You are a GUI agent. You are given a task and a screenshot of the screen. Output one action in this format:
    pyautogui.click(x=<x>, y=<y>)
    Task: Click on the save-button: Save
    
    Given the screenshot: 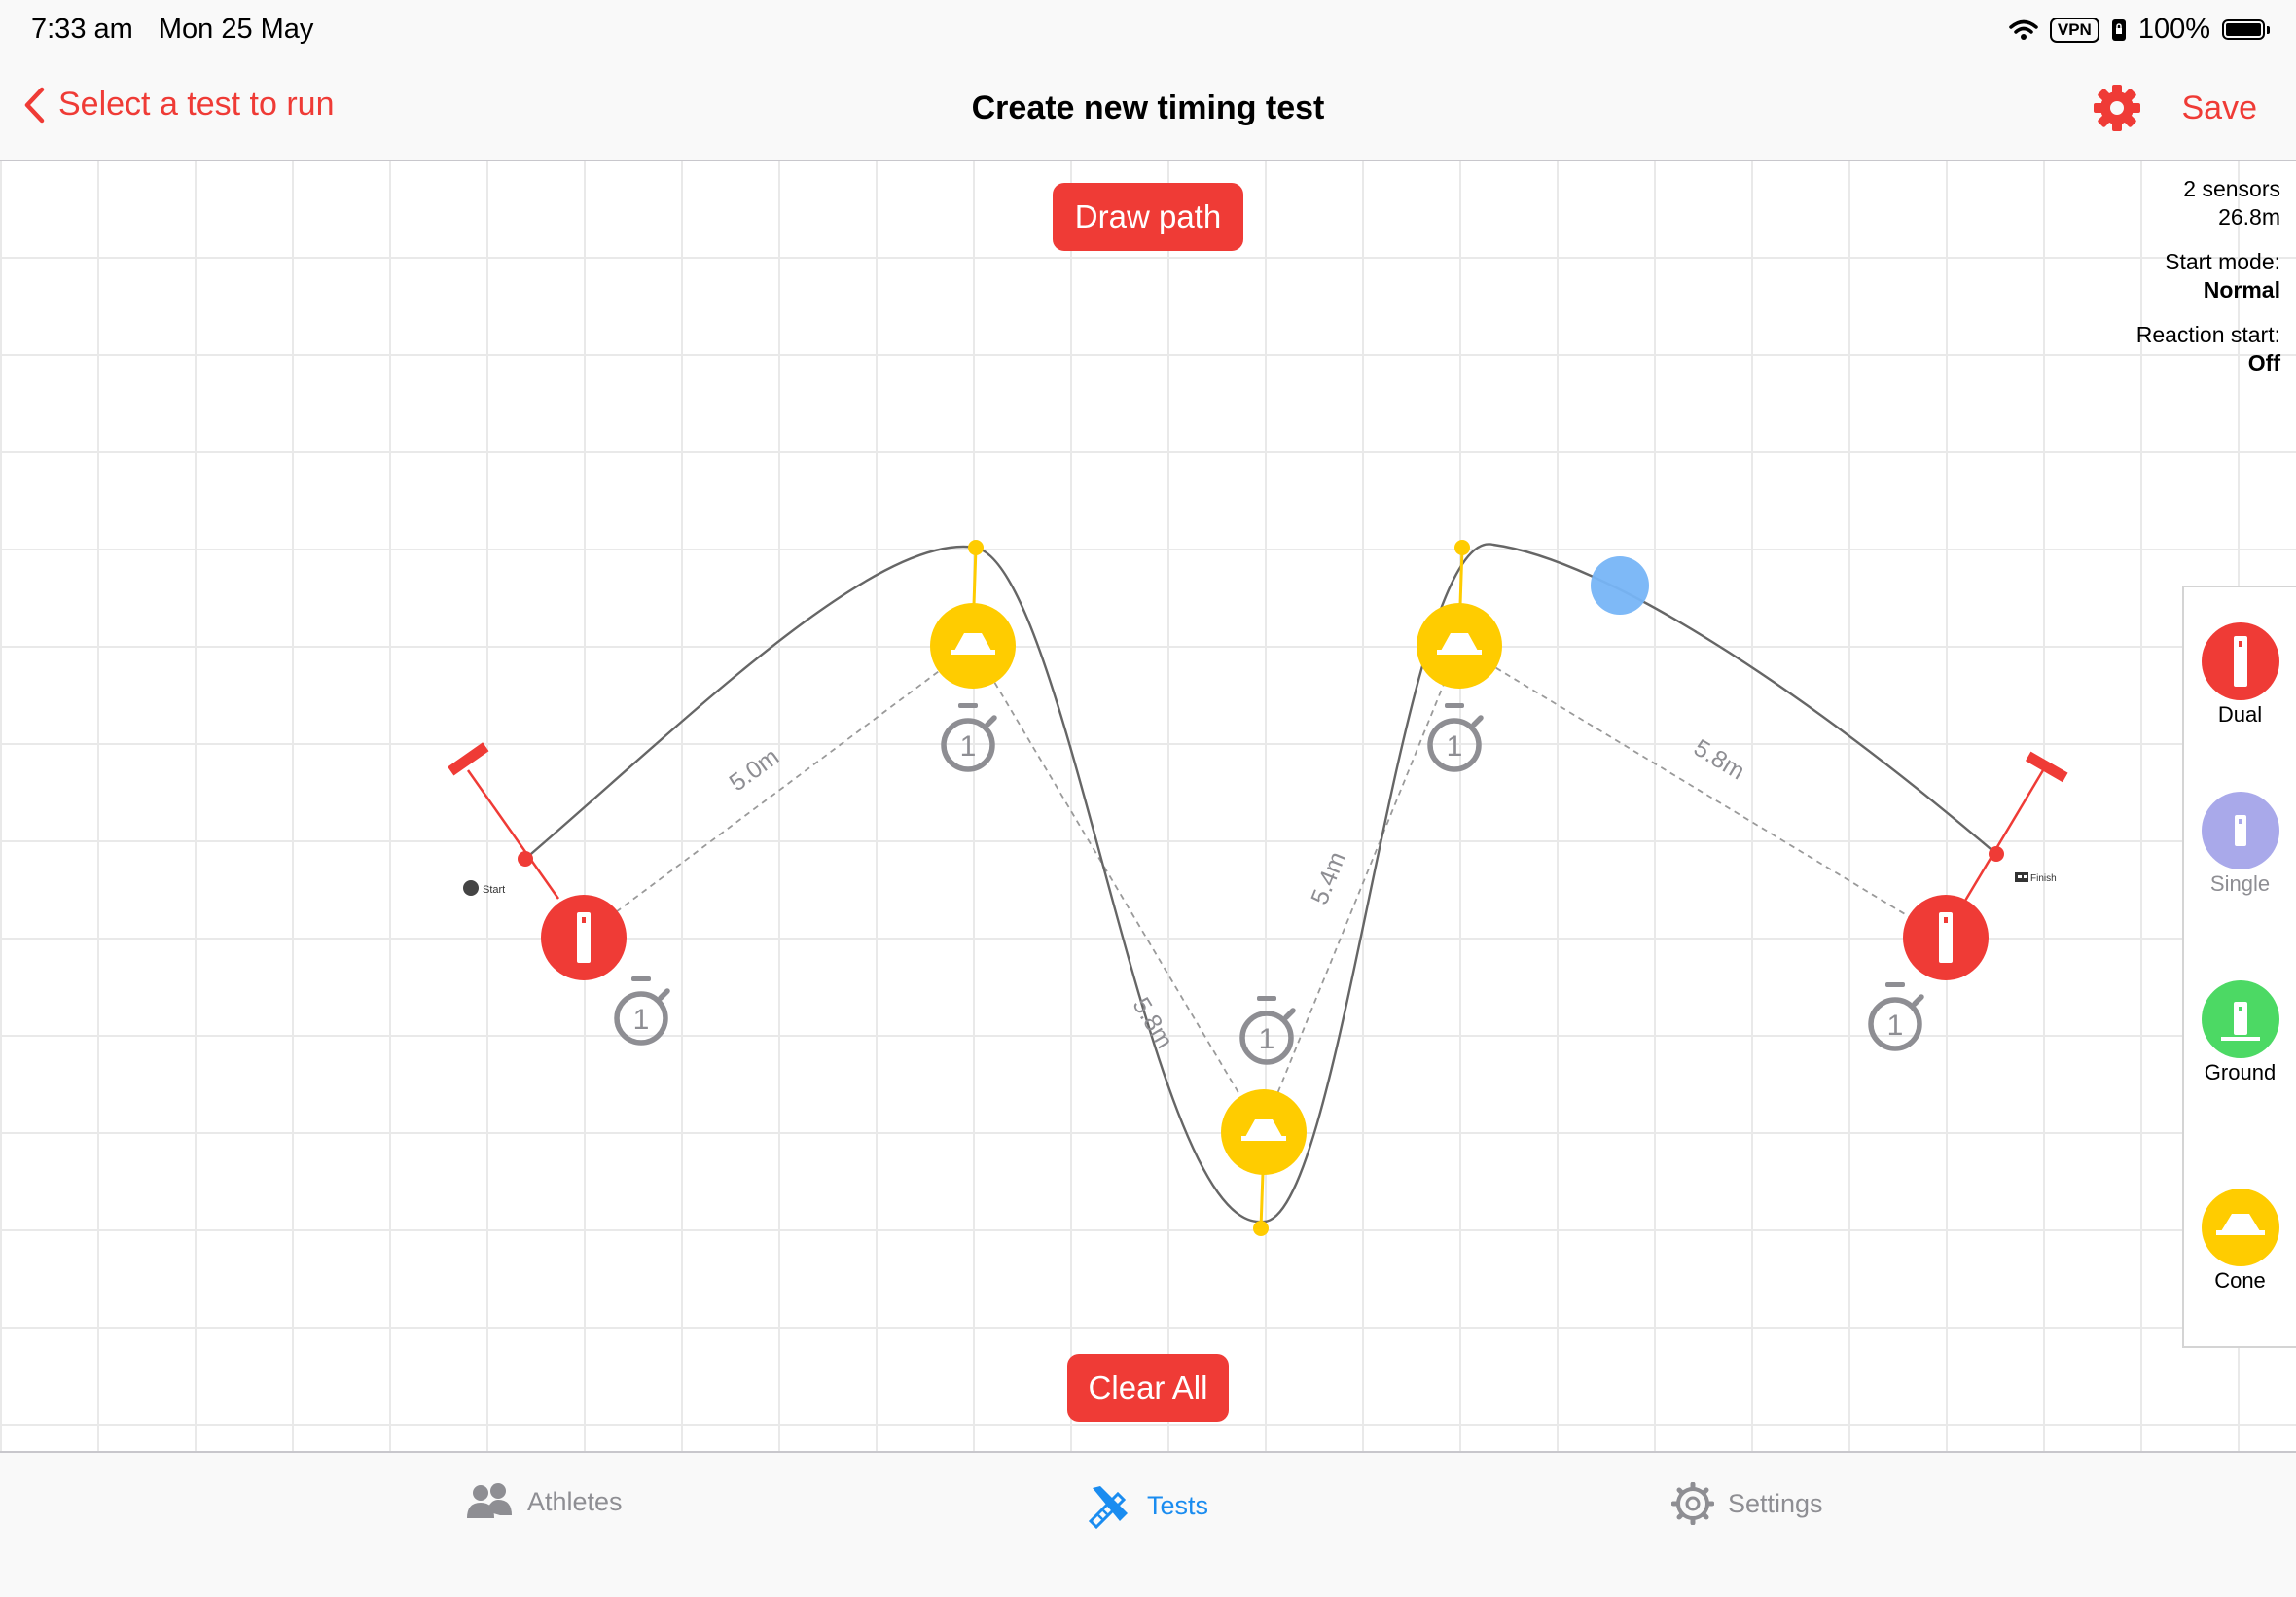 What is the action you would take?
    pyautogui.click(x=2220, y=108)
    